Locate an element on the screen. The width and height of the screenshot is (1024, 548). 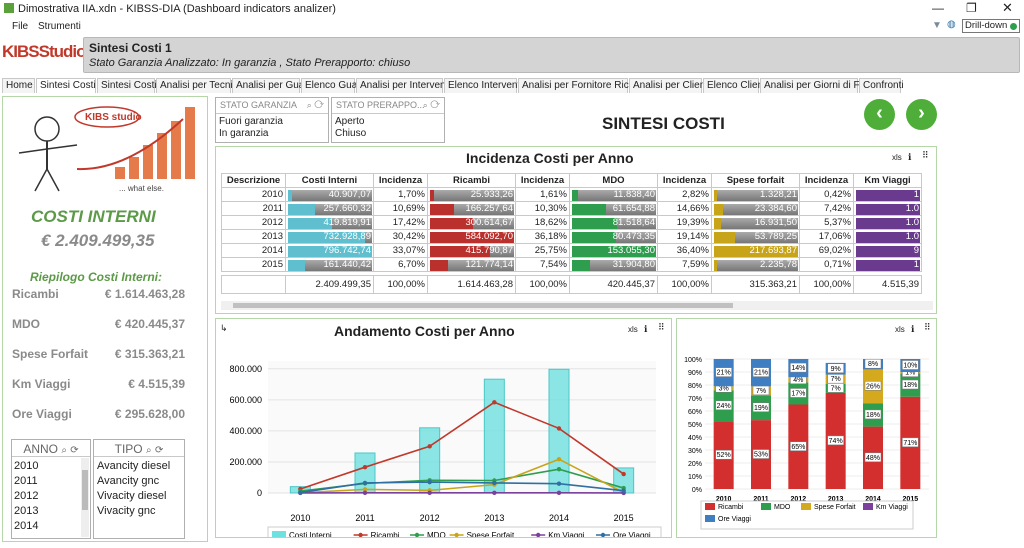
filter-icon: ▼ is located at coordinates (937, 25).